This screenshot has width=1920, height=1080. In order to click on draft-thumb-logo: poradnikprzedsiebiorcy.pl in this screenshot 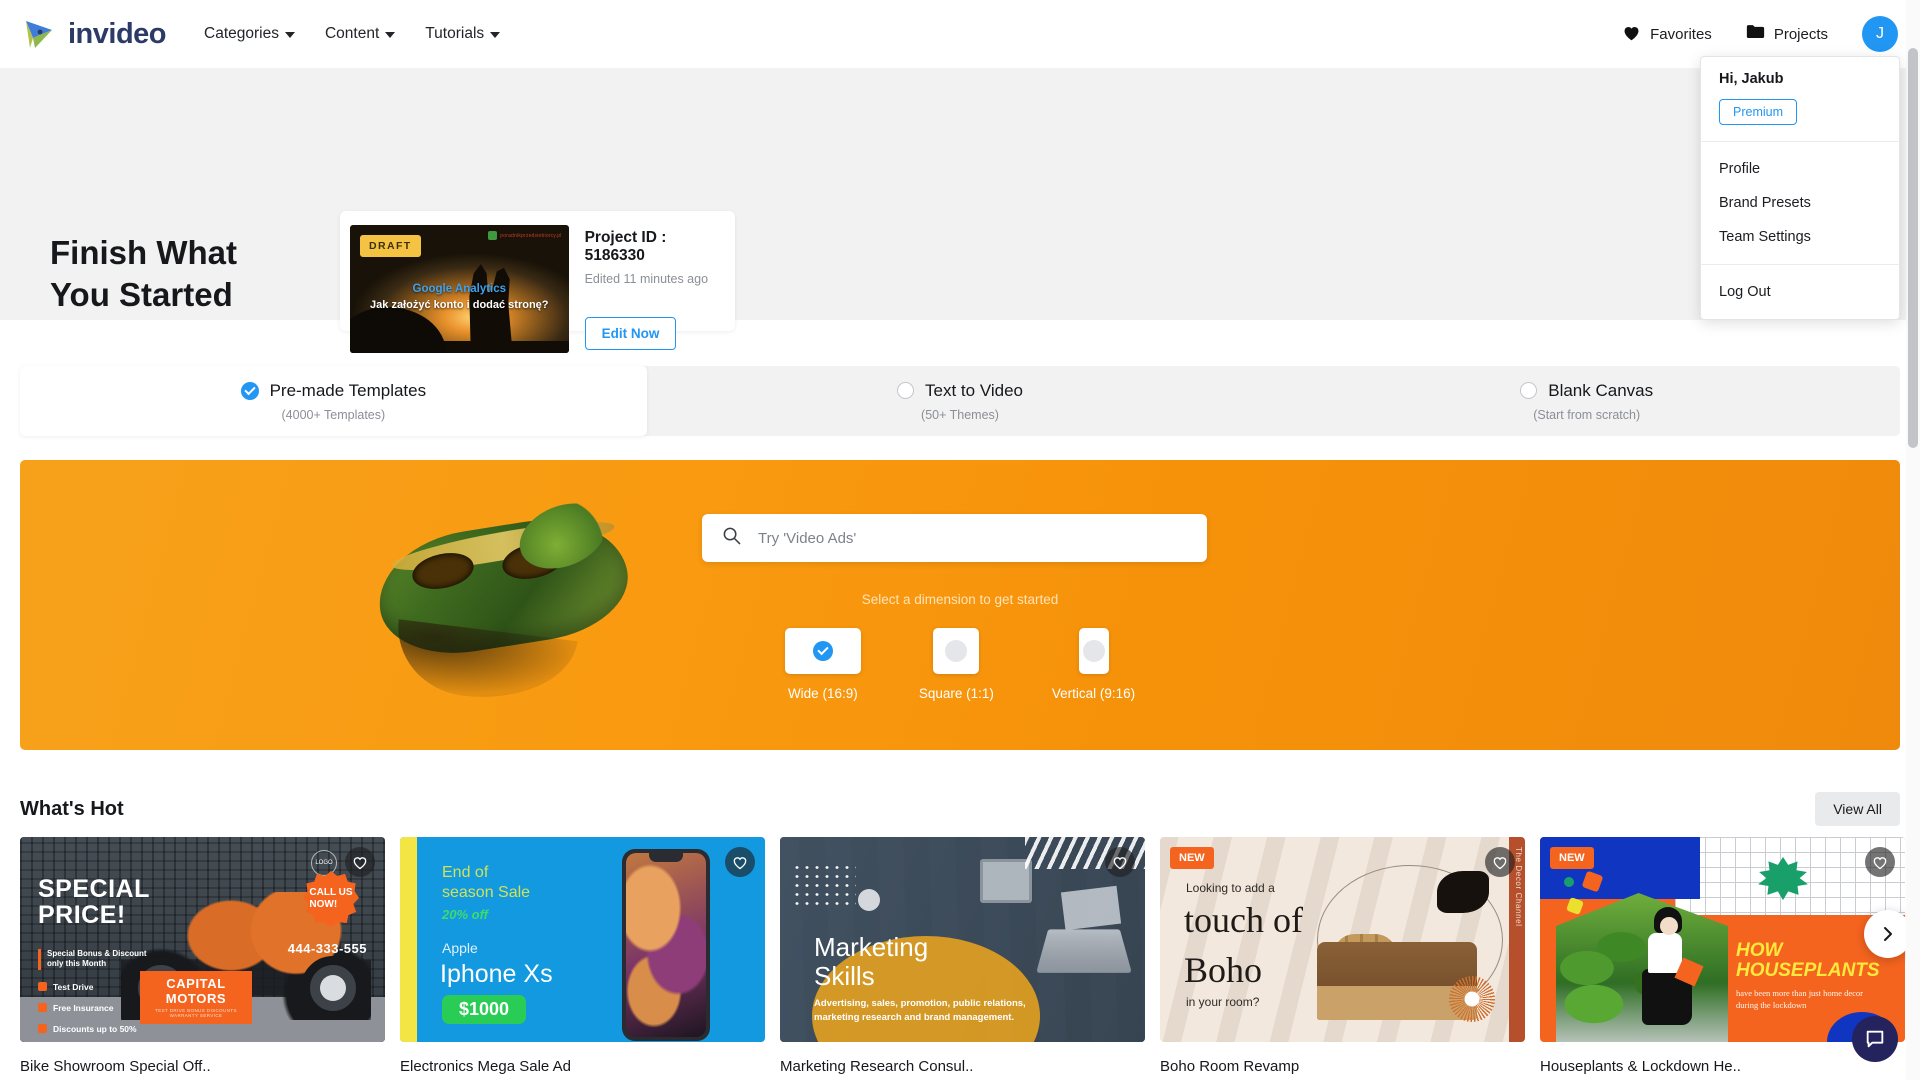, I will do `click(524, 235)`.